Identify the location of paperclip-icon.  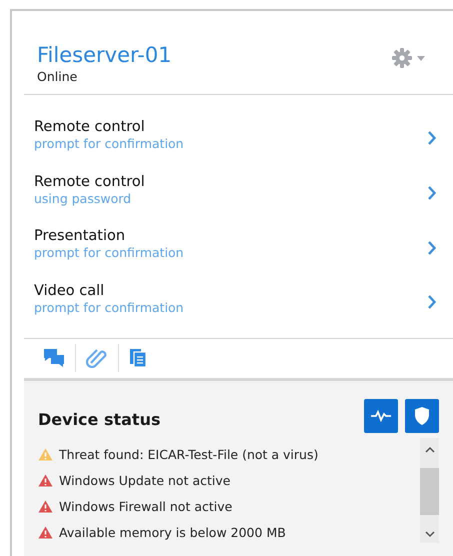
(97, 358).